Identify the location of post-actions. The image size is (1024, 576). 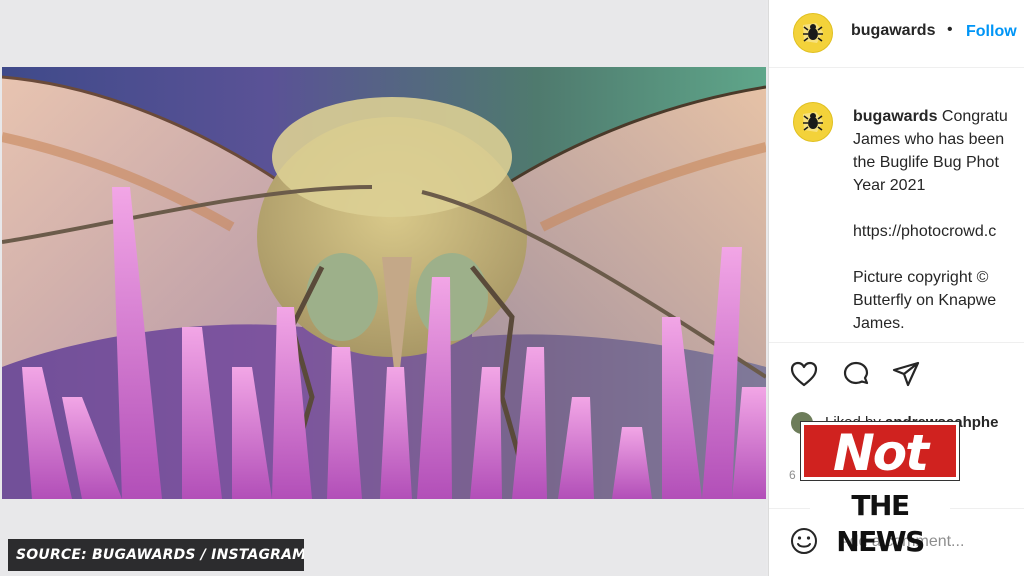
(896, 373).